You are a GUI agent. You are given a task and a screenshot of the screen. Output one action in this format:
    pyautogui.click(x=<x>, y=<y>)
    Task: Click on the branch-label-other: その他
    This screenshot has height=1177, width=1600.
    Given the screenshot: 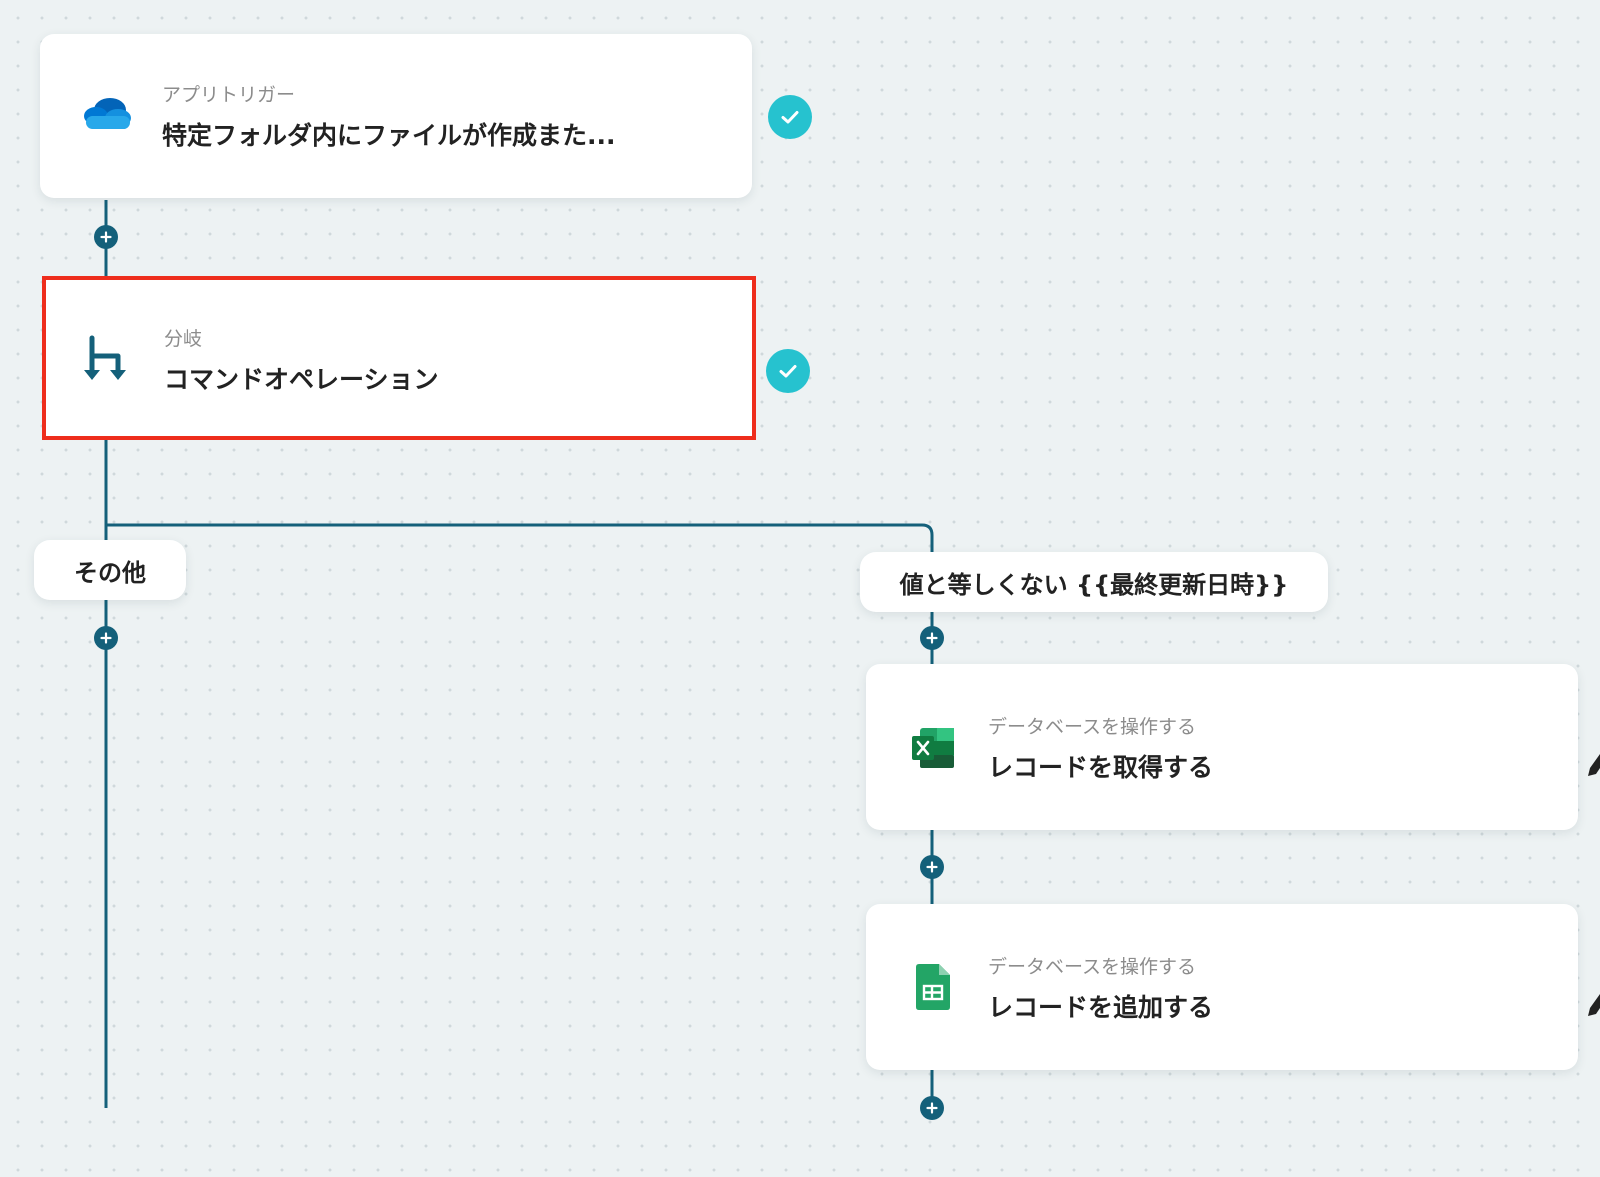 What is the action you would take?
    pyautogui.click(x=110, y=570)
    